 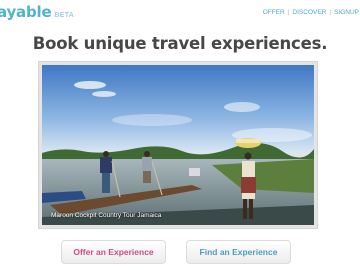 What do you see at coordinates (106, 215) in the screenshot?
I see `photo-caption: Maroon Cockpit Country Tour Jamaica` at bounding box center [106, 215].